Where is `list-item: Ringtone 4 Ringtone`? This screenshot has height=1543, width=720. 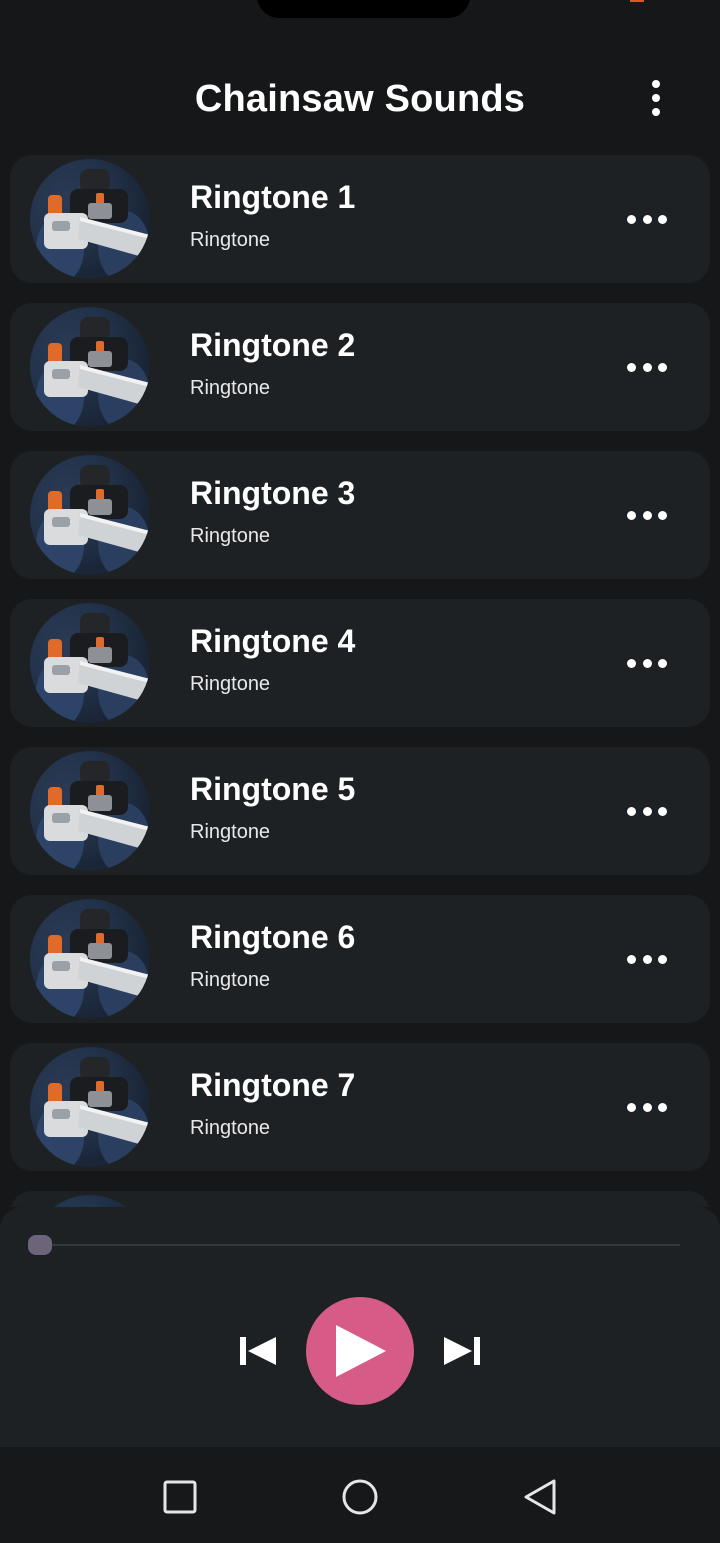
list-item: Ringtone 4 Ringtone is located at coordinates (360, 663).